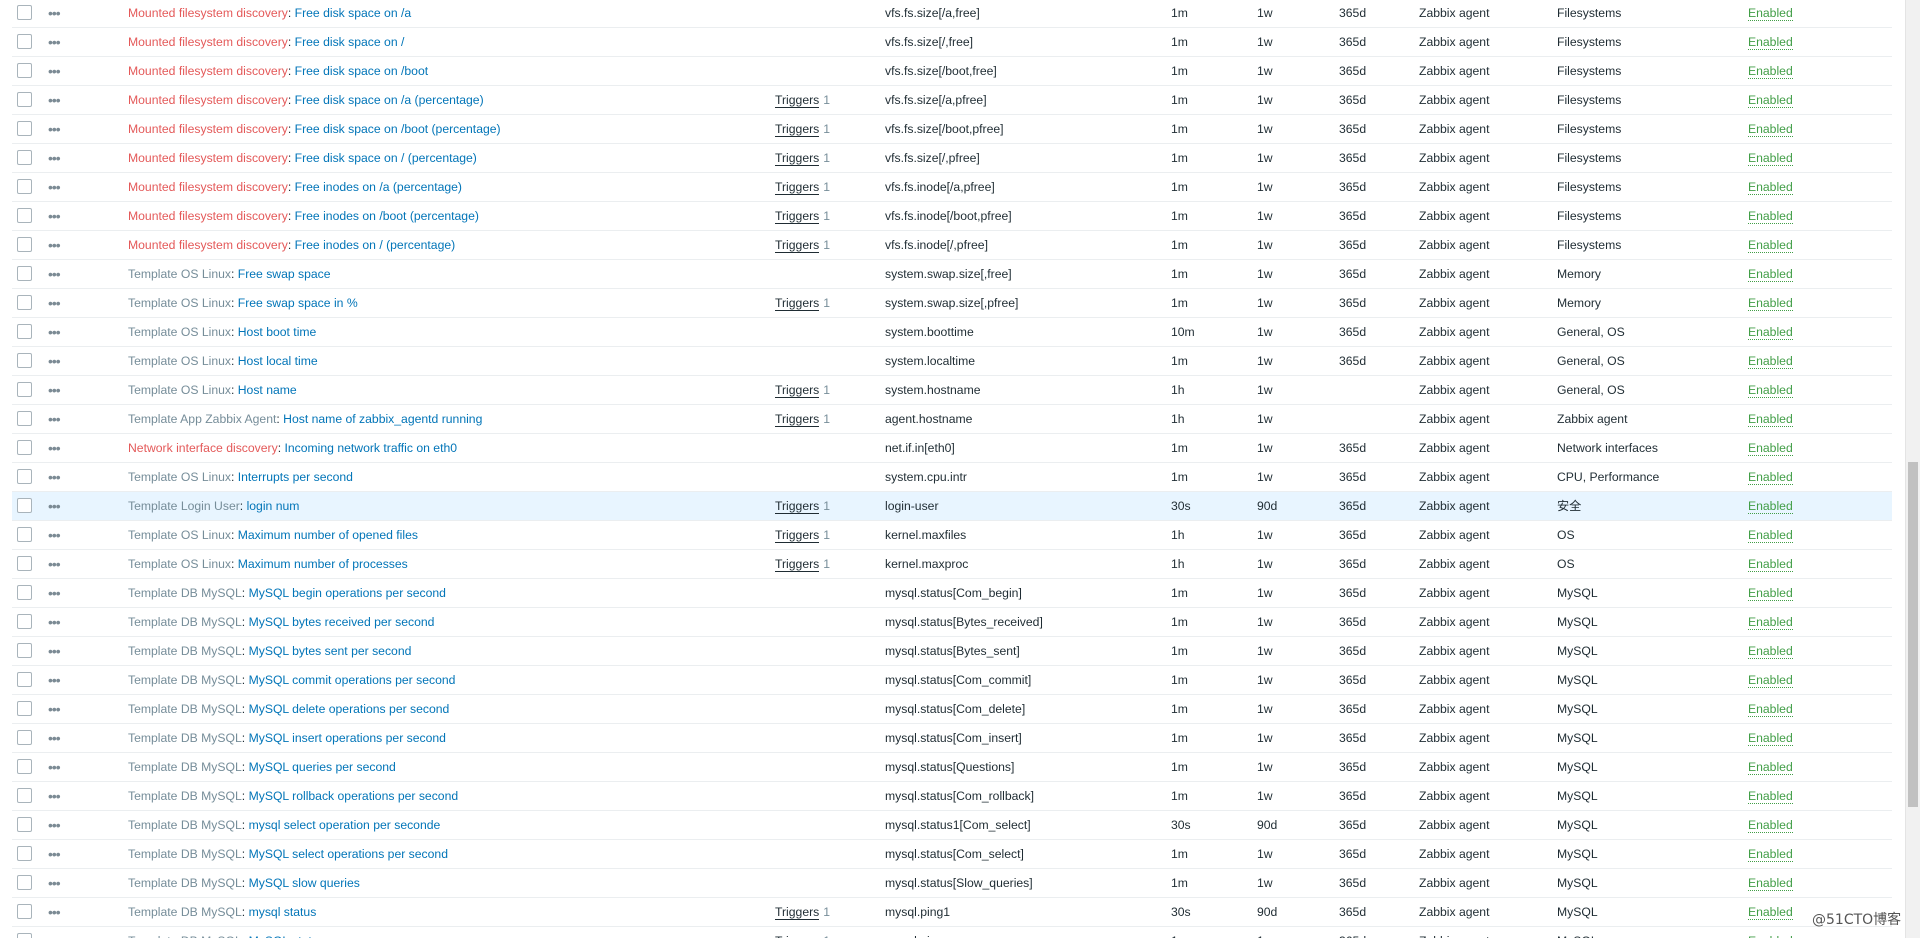 Image resolution: width=1920 pixels, height=938 pixels. What do you see at coordinates (283, 912) in the screenshot?
I see `item-name-link: mysql status` at bounding box center [283, 912].